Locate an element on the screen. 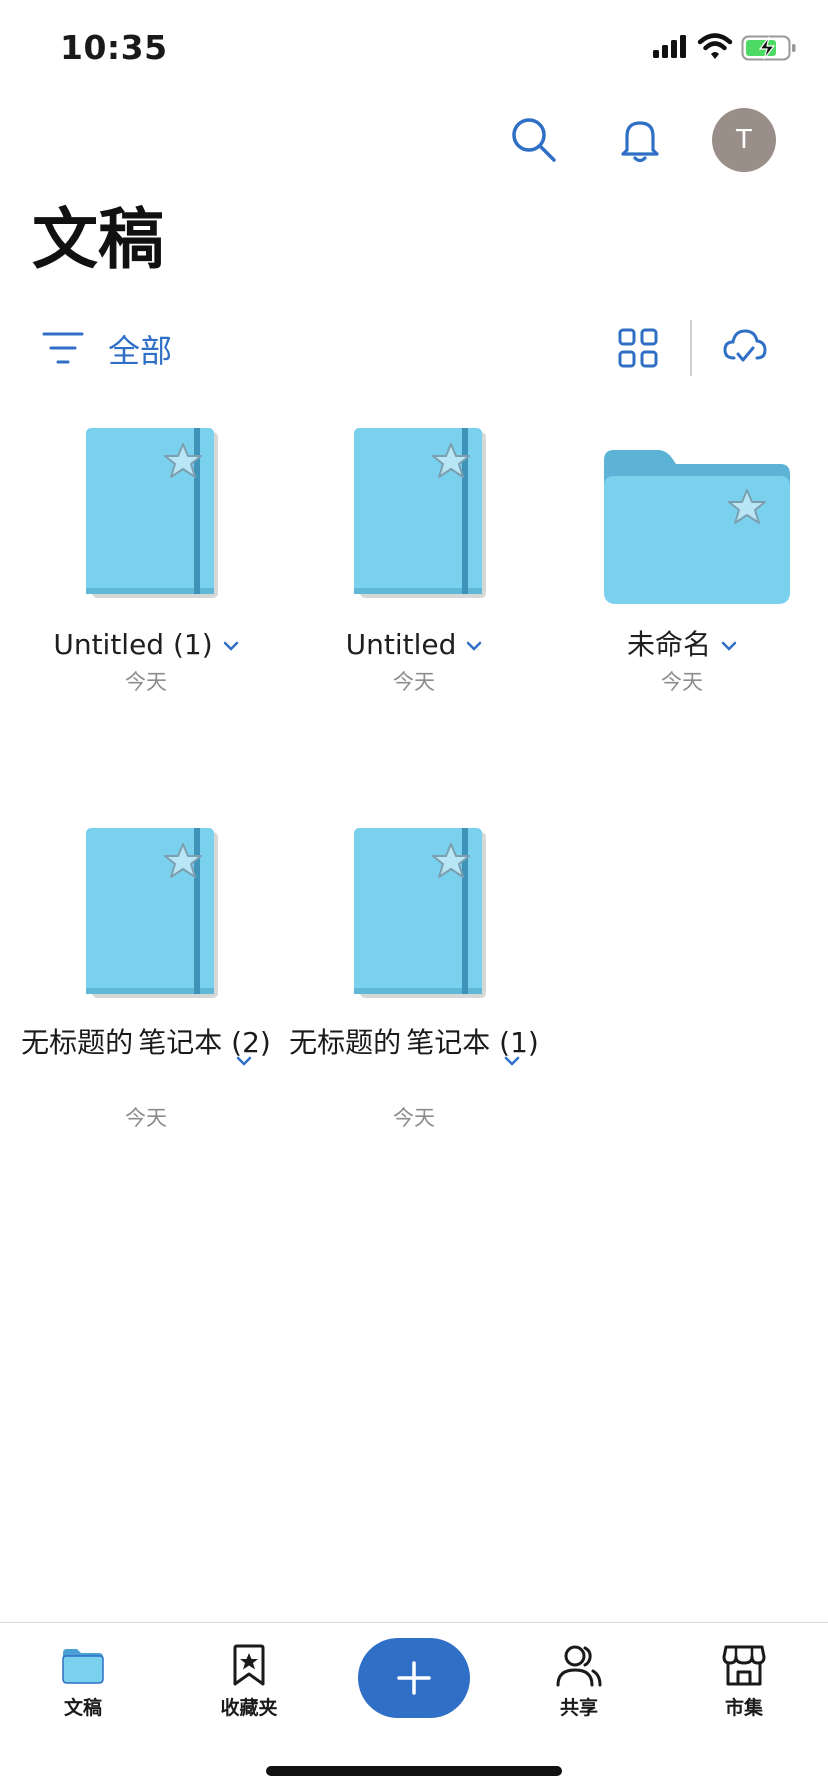 The height and width of the screenshot is (1792, 828). grid-view-button is located at coordinates (638, 348).